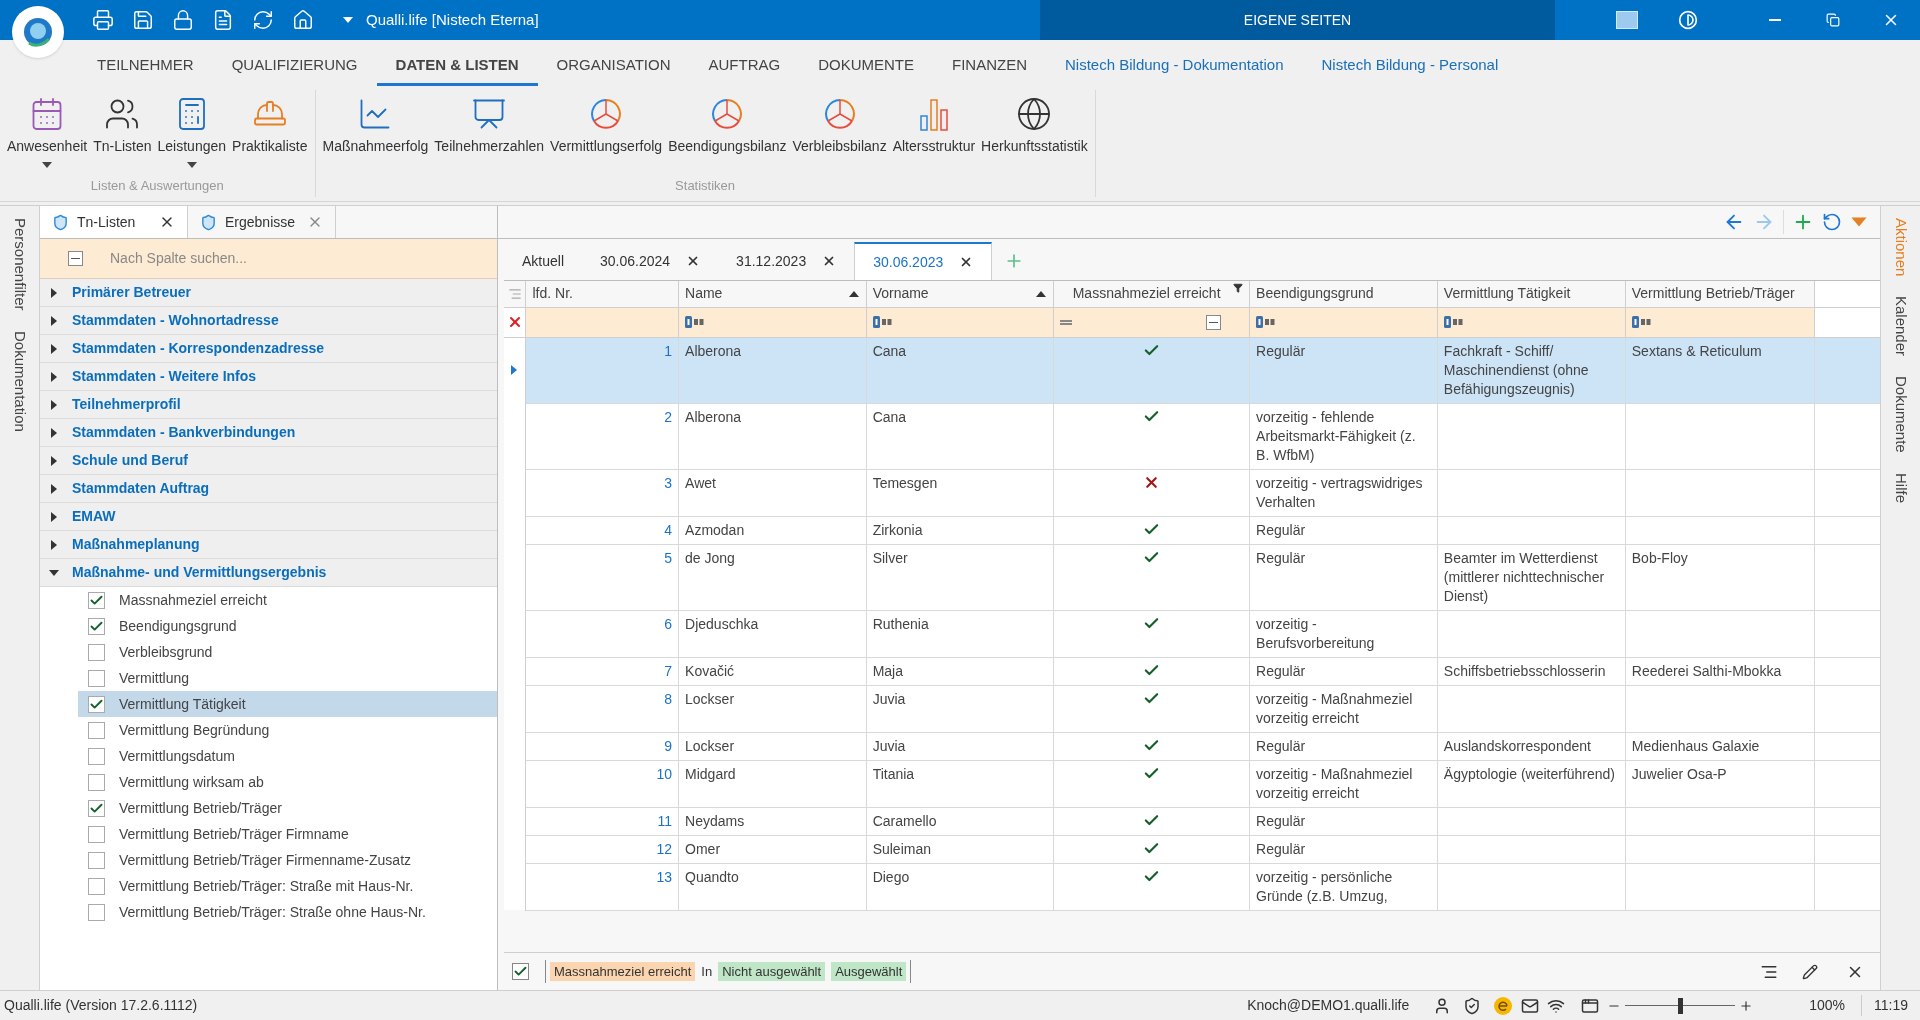  Describe the element at coordinates (145, 67) in the screenshot. I see `menu-tab: TEILNEHMER` at that location.